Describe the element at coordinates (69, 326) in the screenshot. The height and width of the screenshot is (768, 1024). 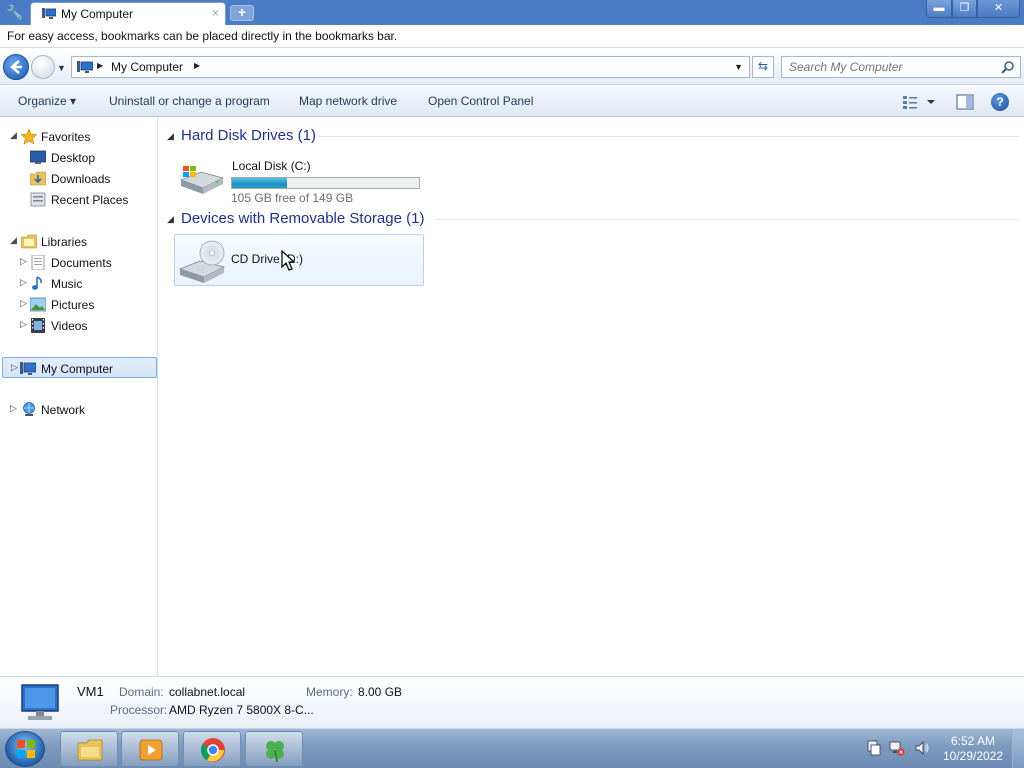
I see `nav-videos-label: Videos` at that location.